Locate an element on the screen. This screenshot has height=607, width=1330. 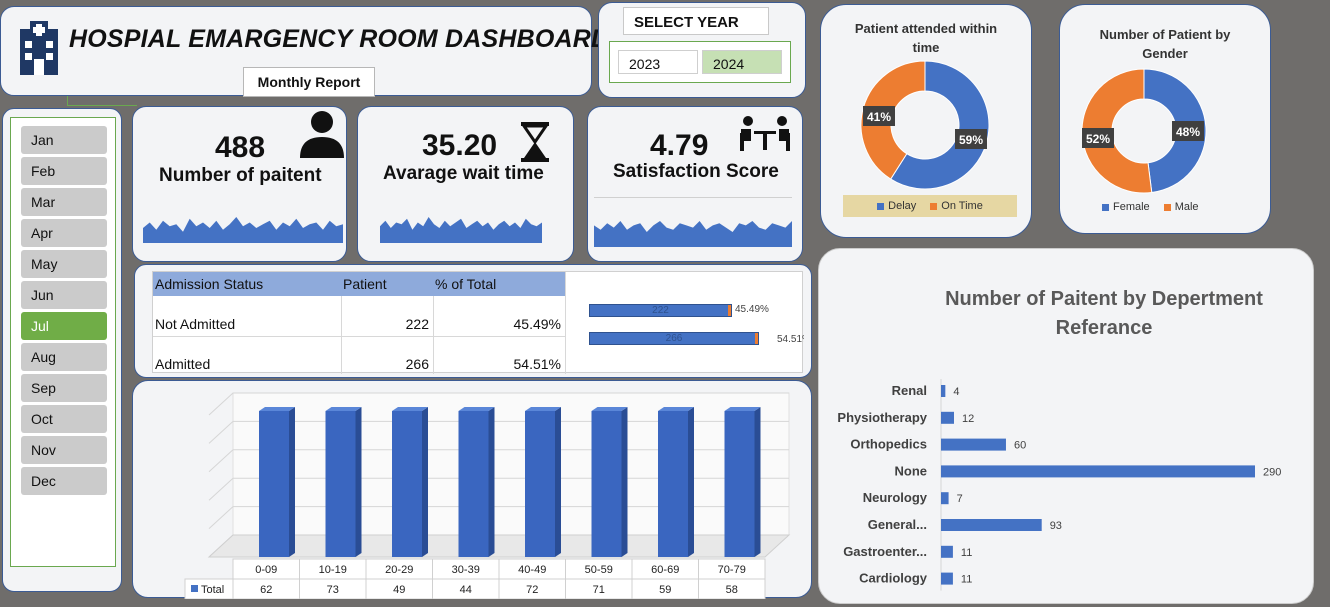
dept-value-label: 290 is located at coordinates (1272, 472).